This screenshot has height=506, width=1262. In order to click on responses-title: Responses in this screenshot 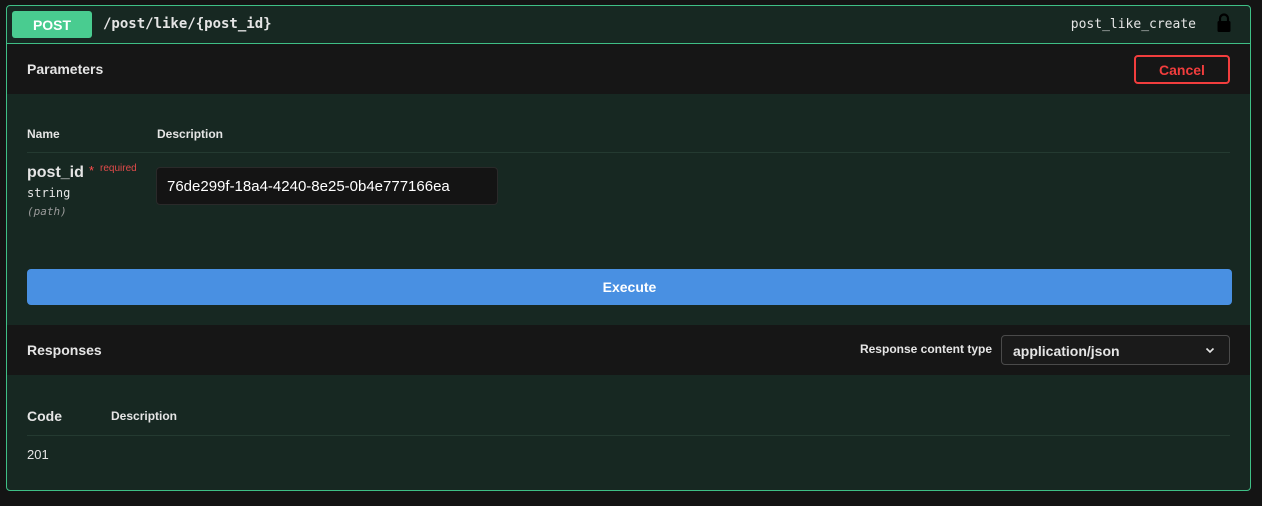, I will do `click(64, 350)`.